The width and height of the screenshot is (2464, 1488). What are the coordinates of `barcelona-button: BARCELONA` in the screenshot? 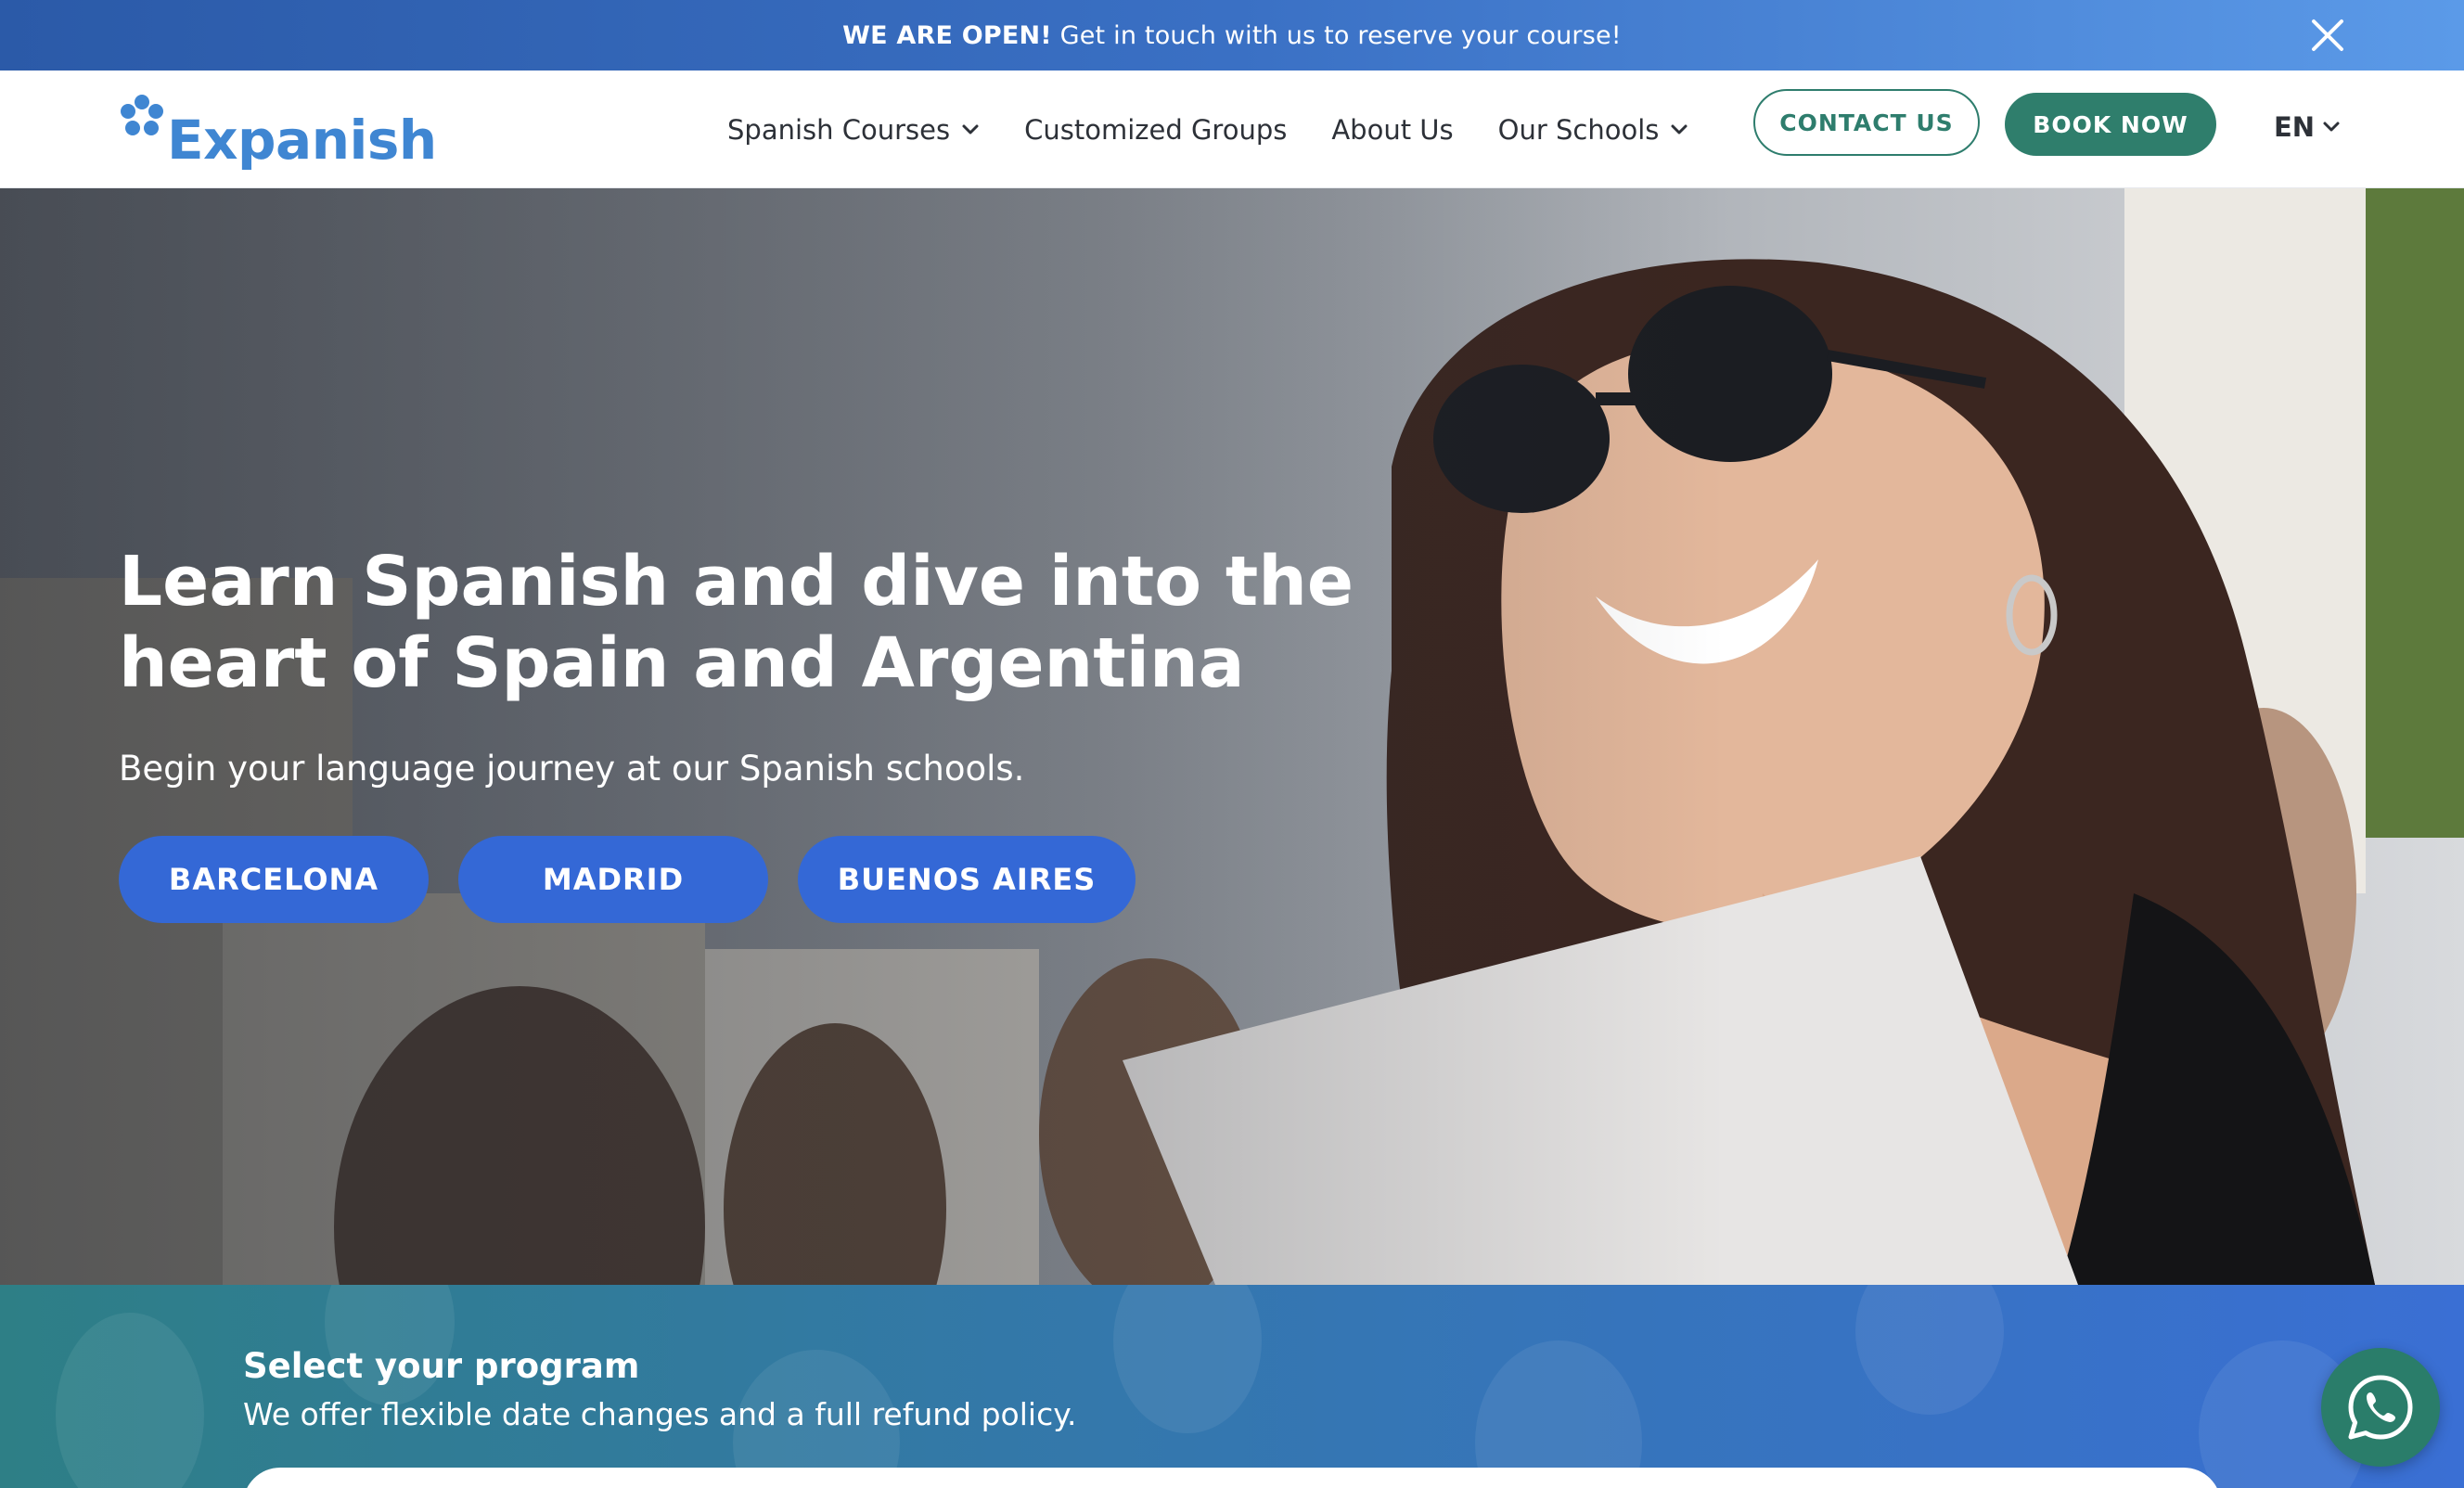 It's located at (274, 879).